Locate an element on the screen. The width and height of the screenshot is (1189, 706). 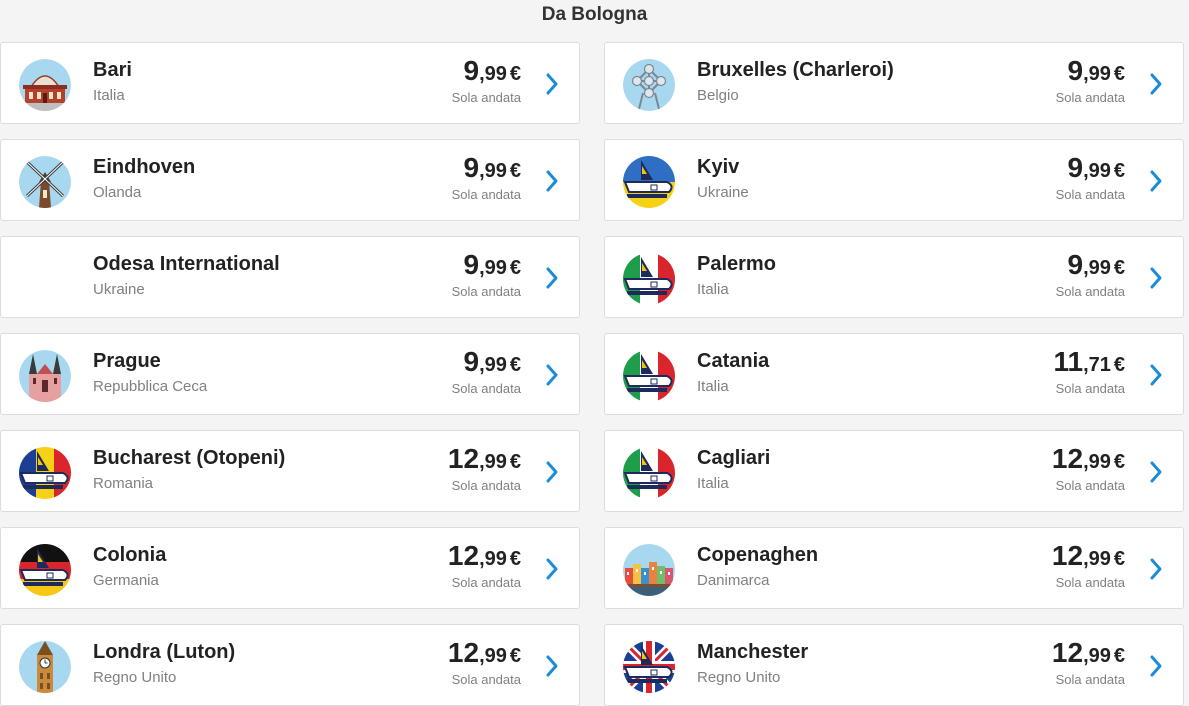
city-name: Catania is located at coordinates (733, 361).